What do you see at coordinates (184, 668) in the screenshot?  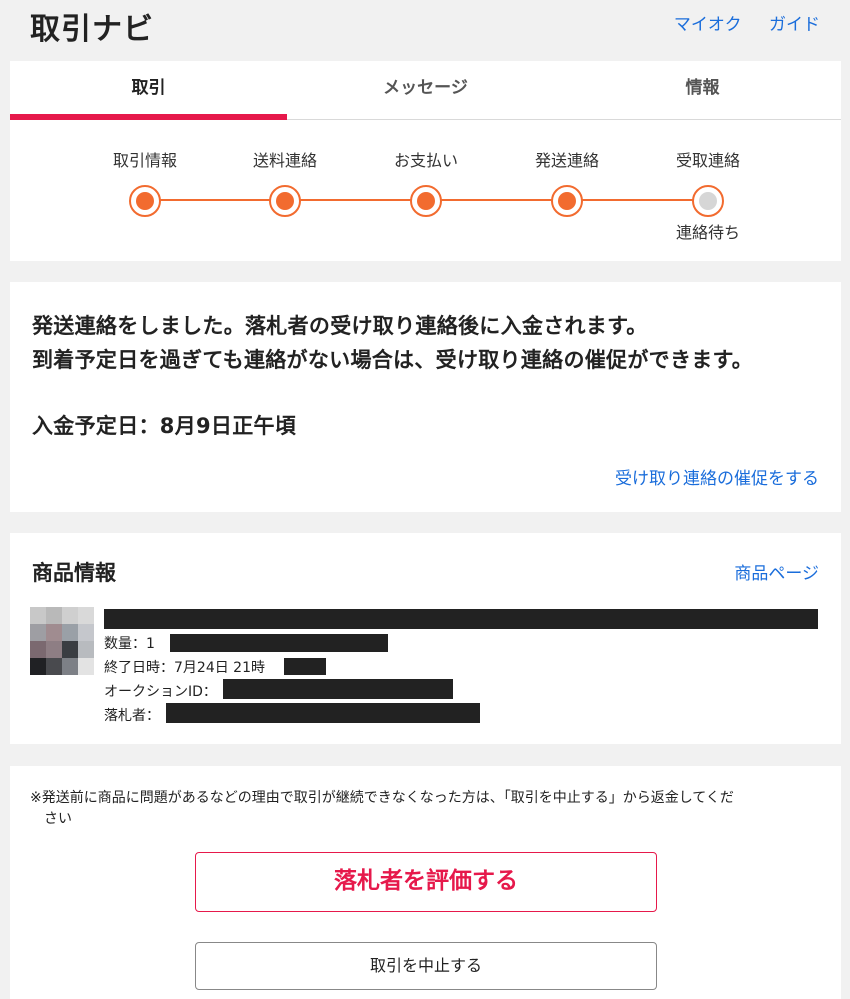 I see `end-date: 終了日時：7月24日 21時` at bounding box center [184, 668].